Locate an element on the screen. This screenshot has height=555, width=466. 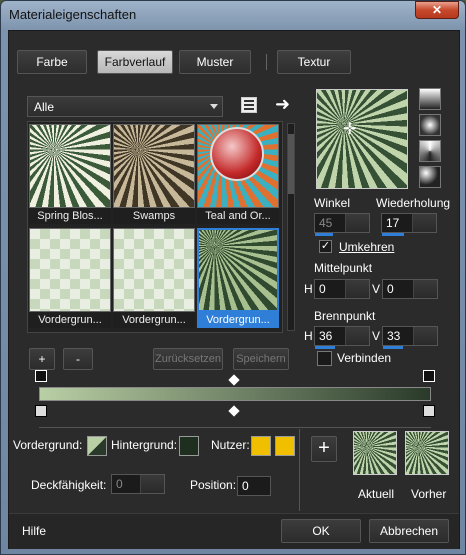
add-to-library-button: + is located at coordinates (324, 449).